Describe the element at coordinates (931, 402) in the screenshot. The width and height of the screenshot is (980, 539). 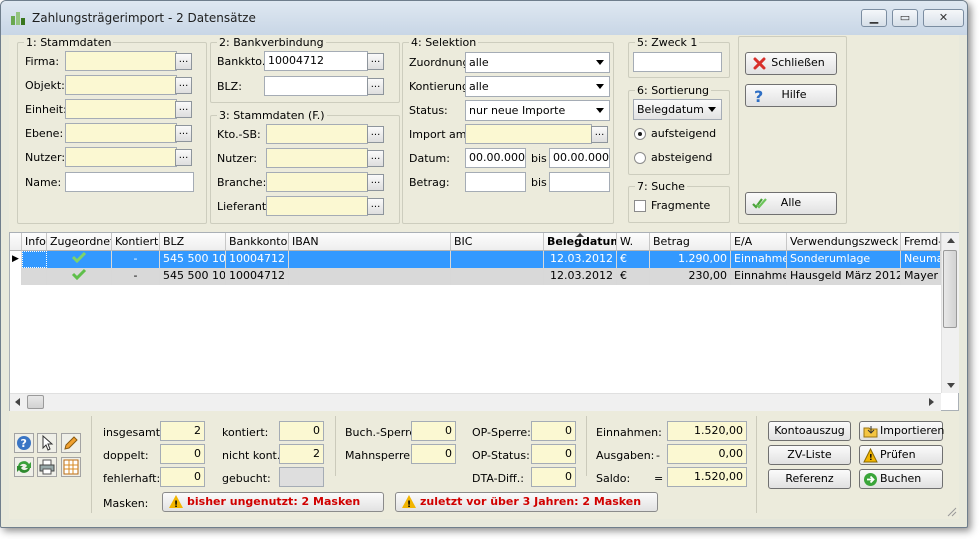
I see `scroll-right-icon` at that location.